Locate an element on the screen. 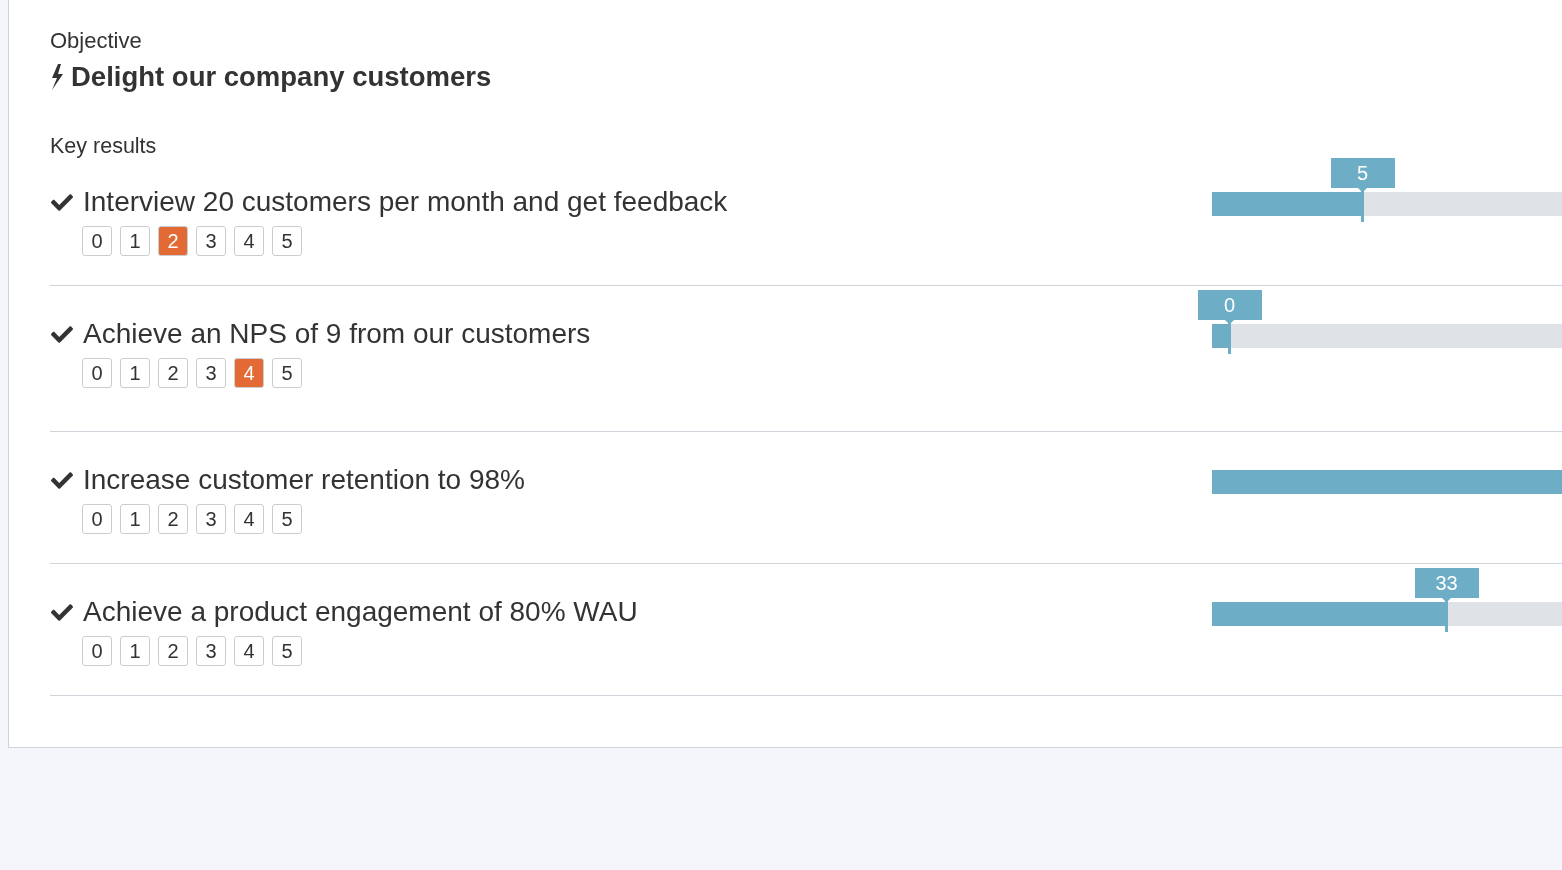  bolt-icon is located at coordinates (57, 76).